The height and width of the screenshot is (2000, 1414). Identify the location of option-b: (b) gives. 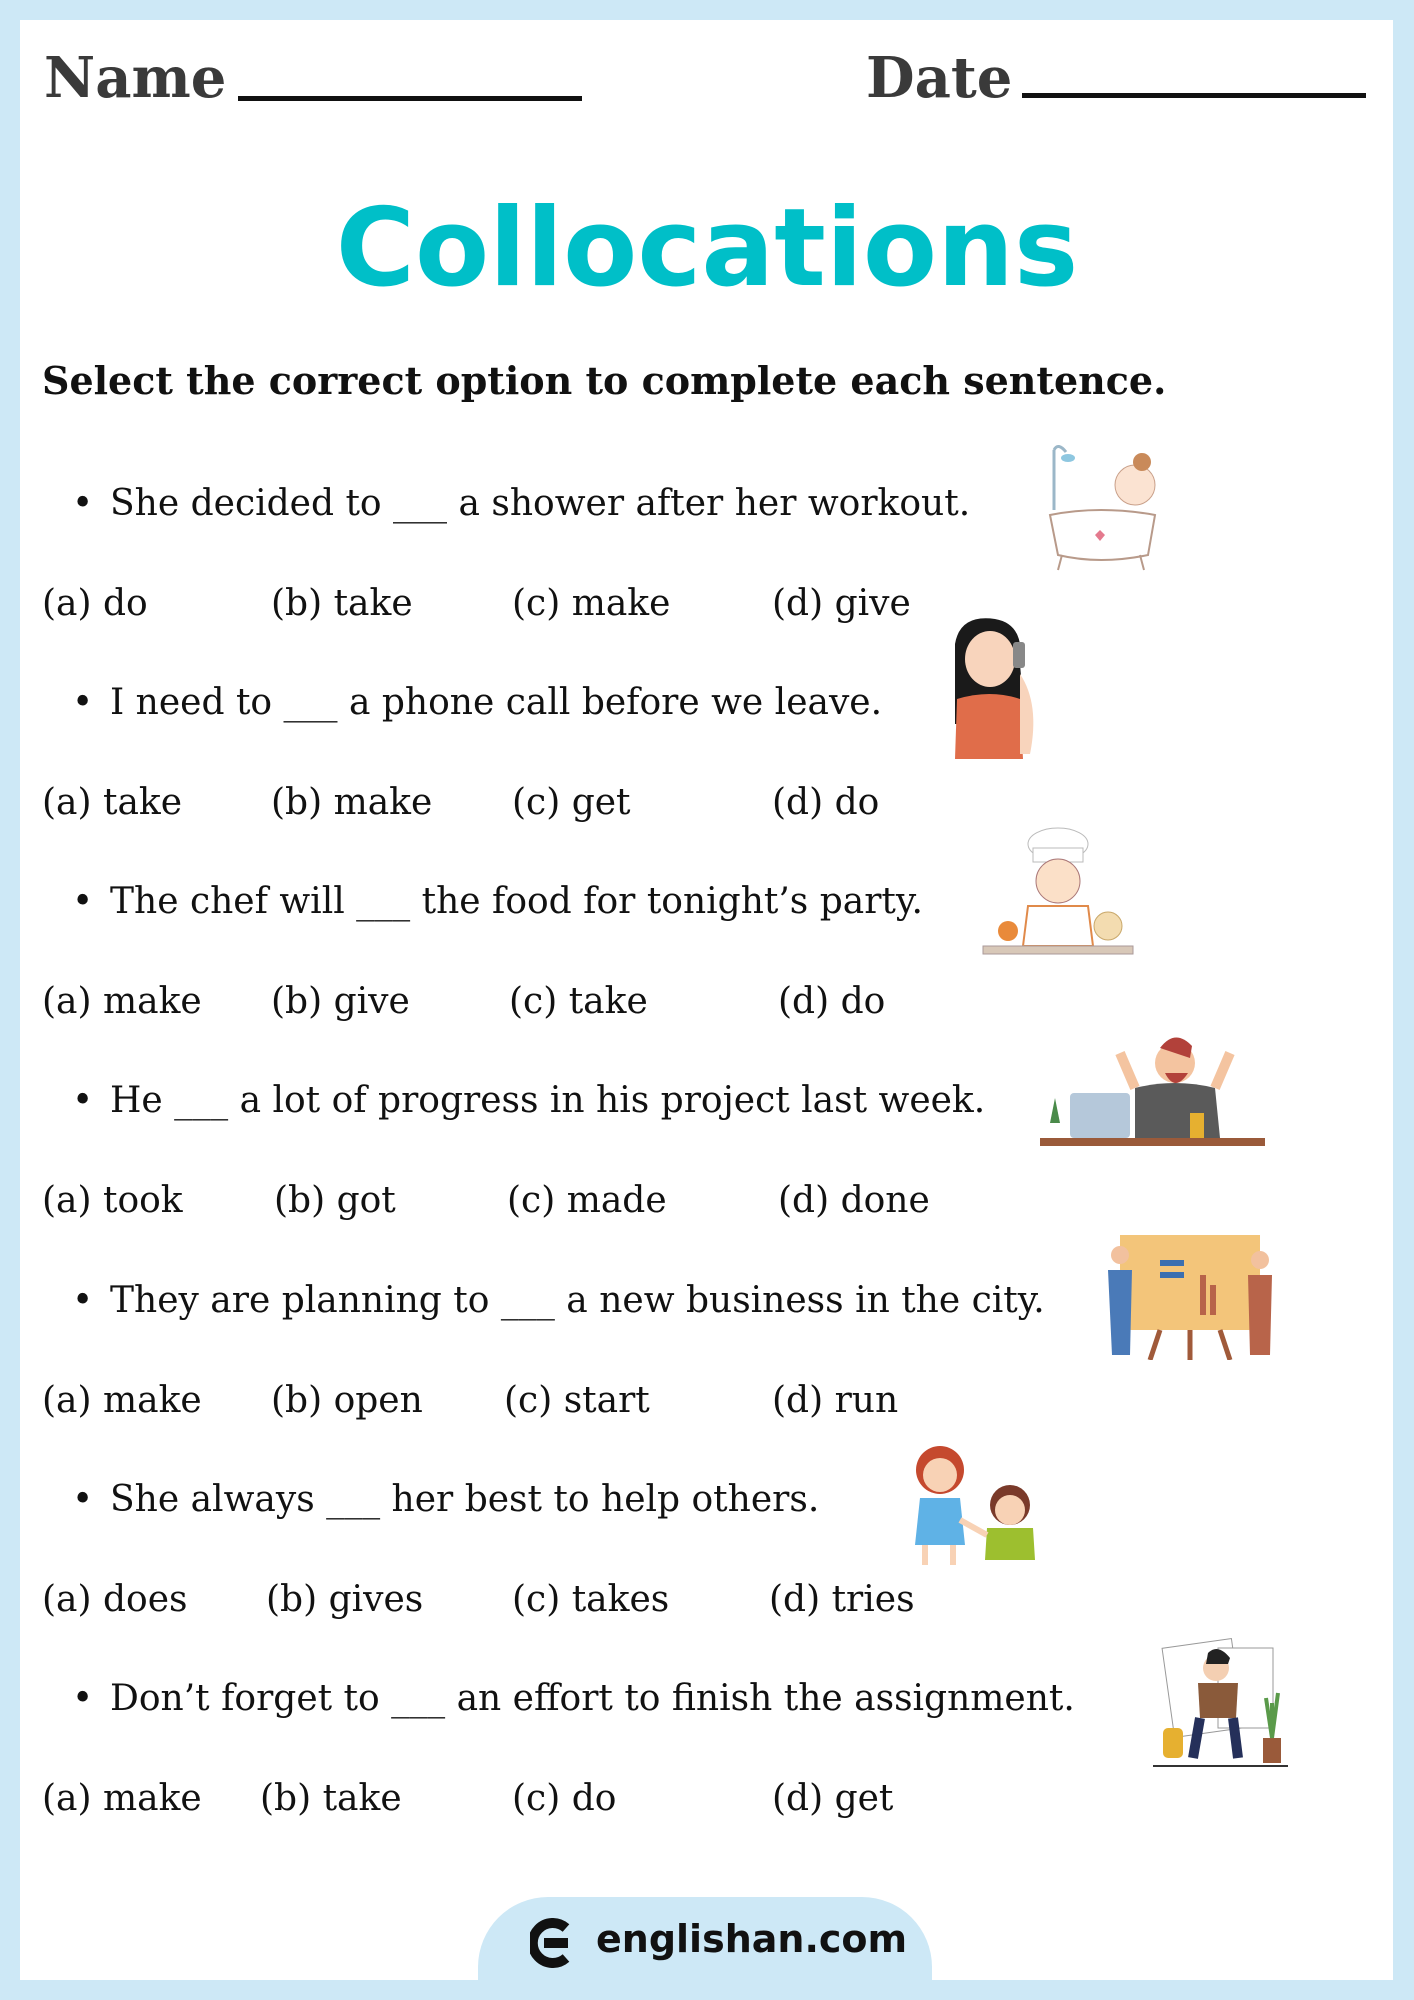
(344, 1600).